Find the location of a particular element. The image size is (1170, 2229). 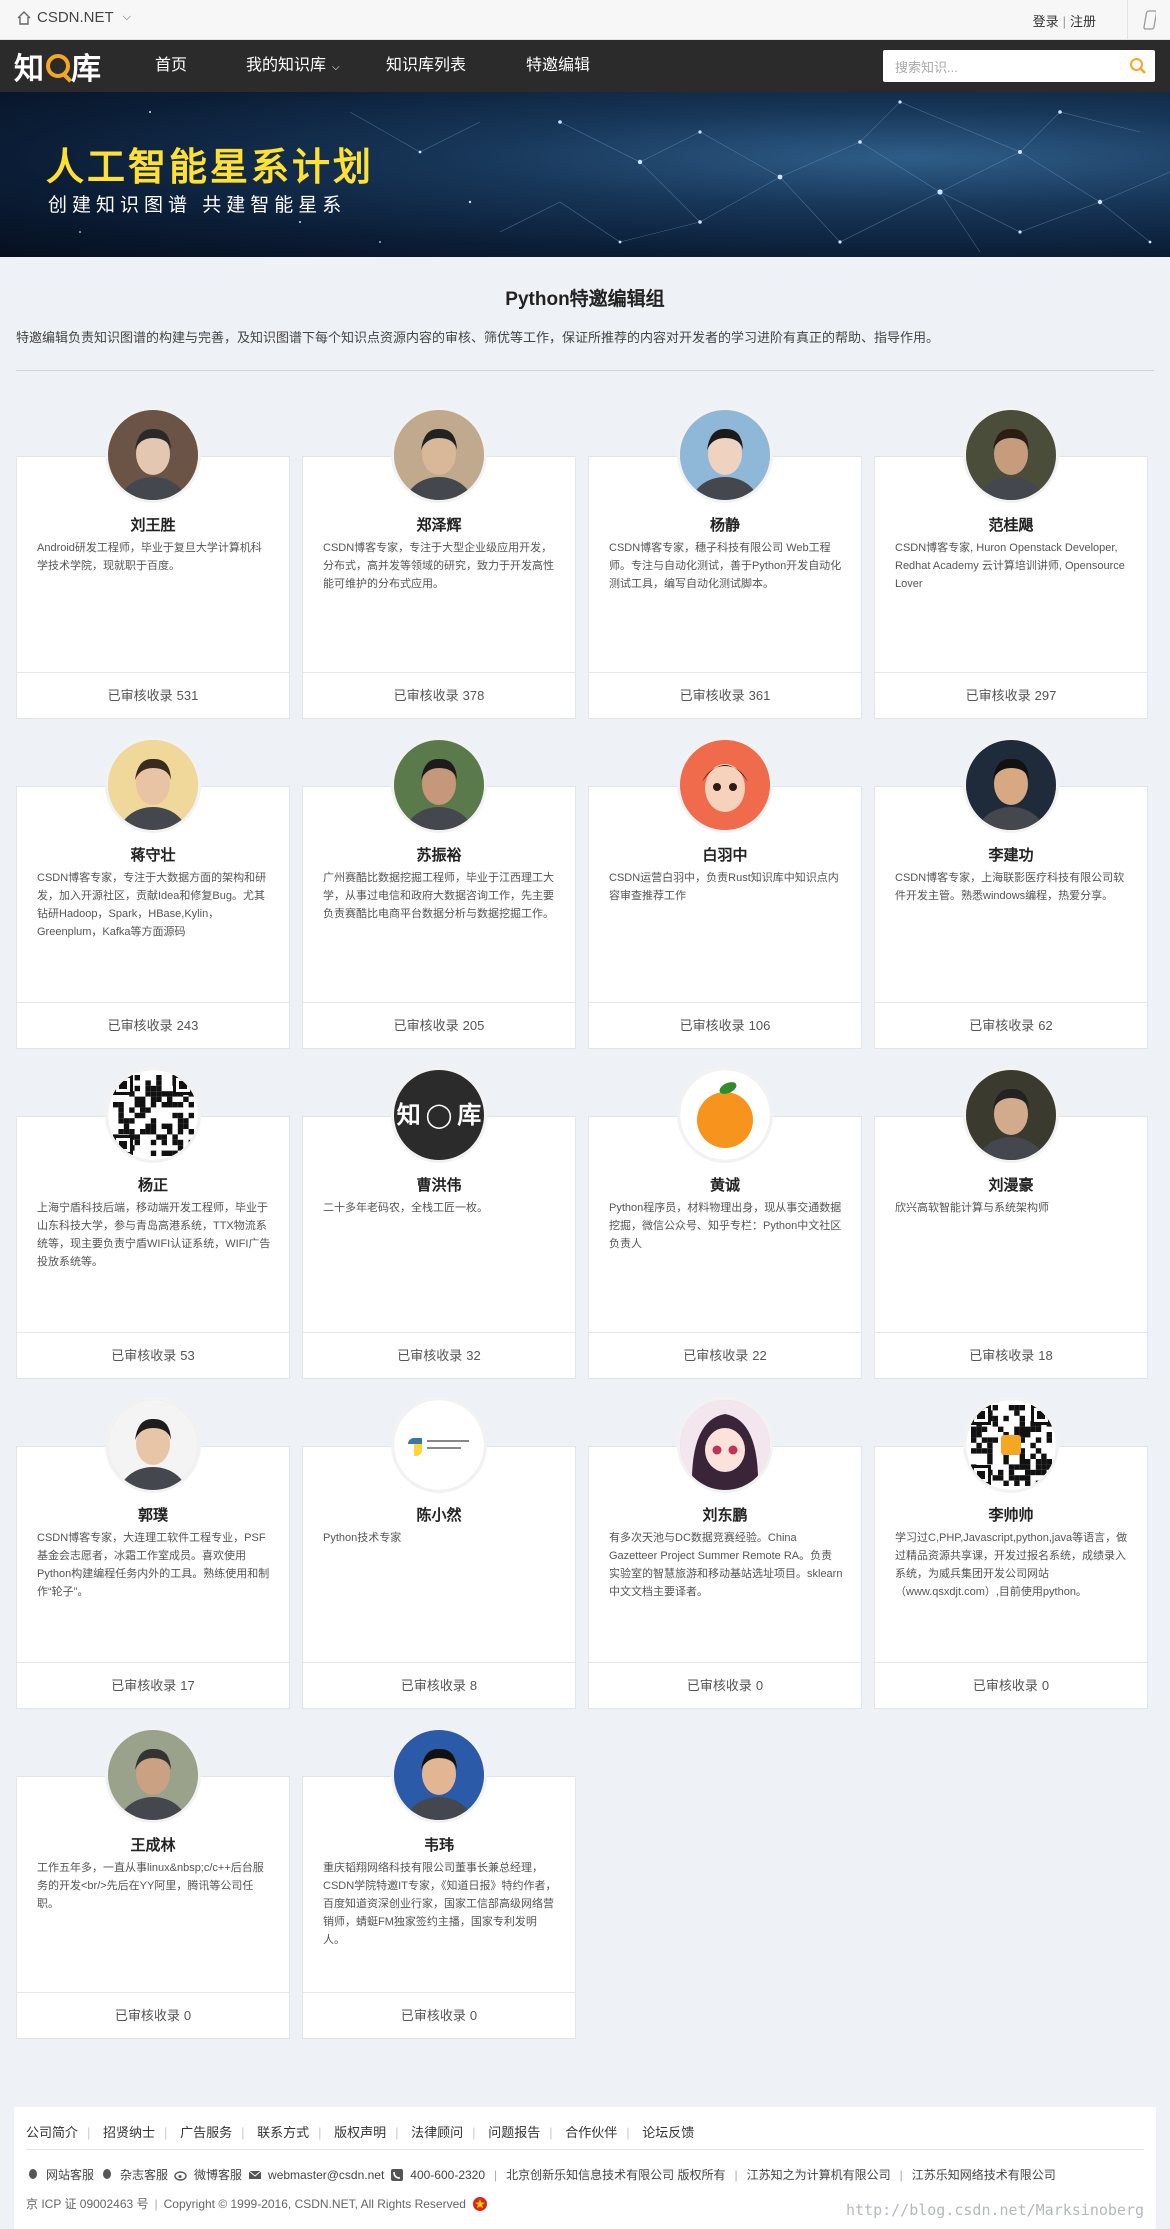

editor-name: 陈小然 is located at coordinates (439, 1514).